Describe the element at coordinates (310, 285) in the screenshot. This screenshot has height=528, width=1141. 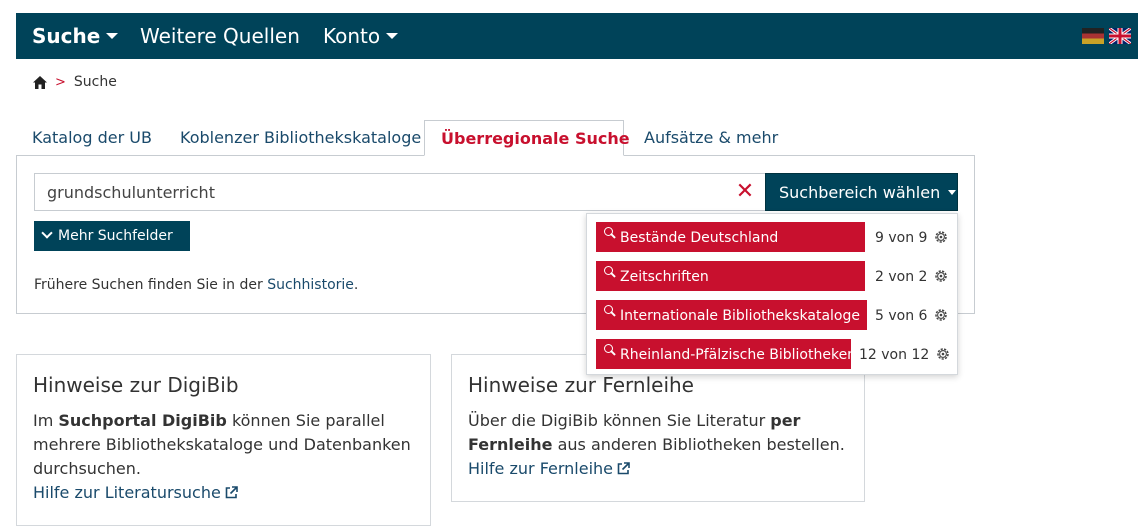
I see `search-history-link: Suchhistorie` at that location.